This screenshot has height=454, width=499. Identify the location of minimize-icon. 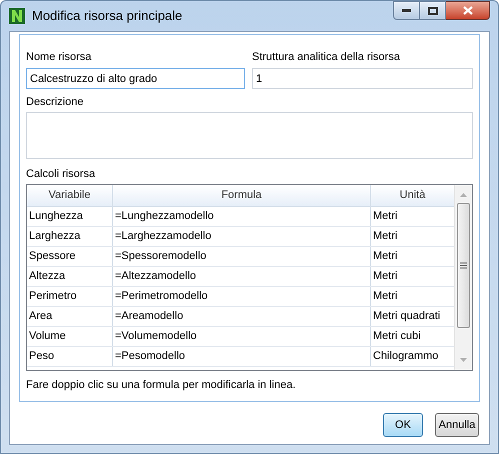
(406, 10).